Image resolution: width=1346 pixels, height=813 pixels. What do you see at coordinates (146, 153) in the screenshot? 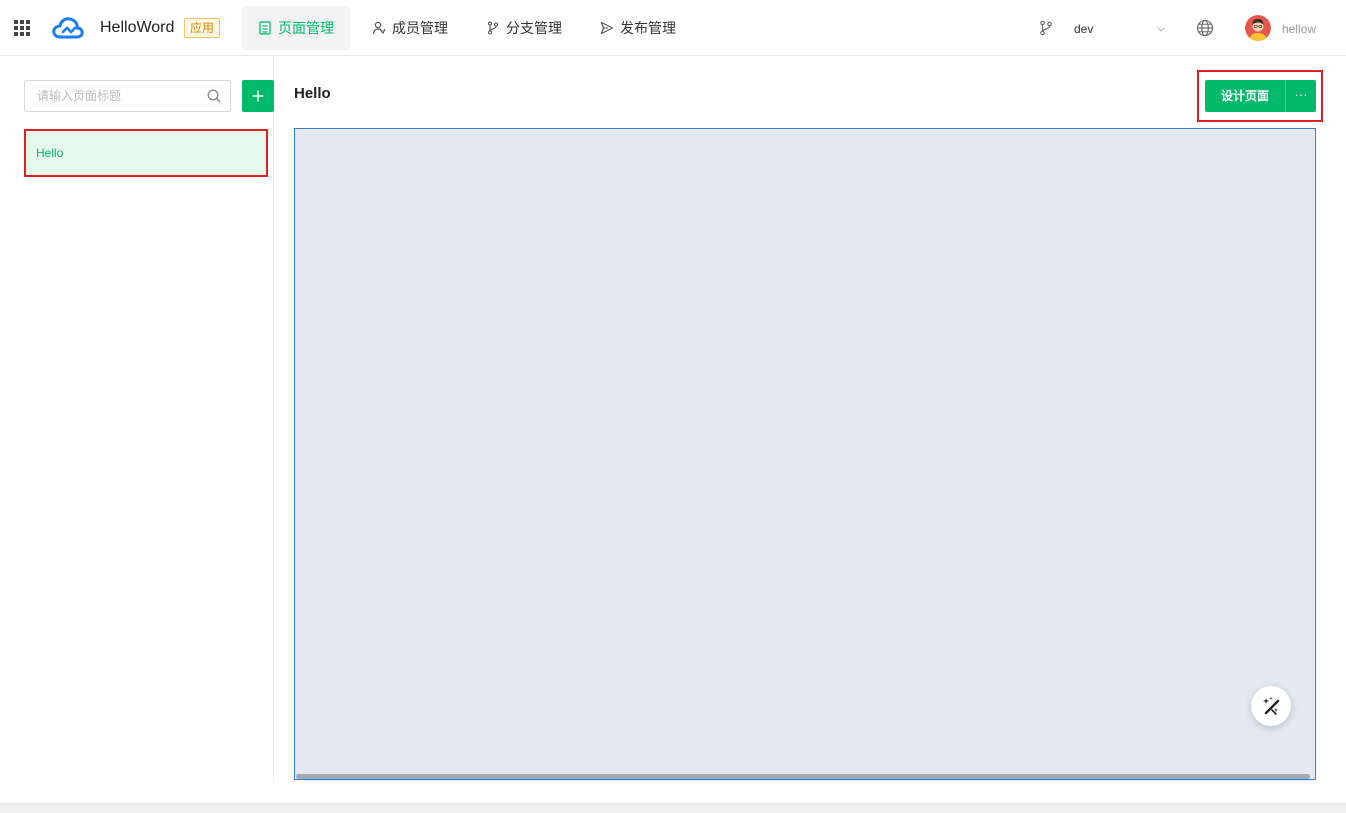
I see `page-list-item: Hello` at bounding box center [146, 153].